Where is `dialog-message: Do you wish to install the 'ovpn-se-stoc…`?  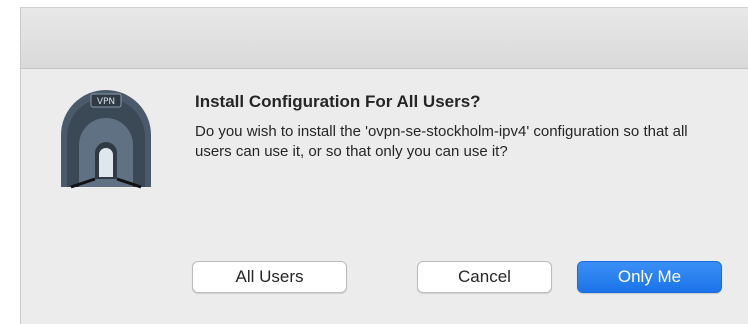
dialog-message: Do you wish to install the 'ovpn-se-stoc… is located at coordinates (441, 141).